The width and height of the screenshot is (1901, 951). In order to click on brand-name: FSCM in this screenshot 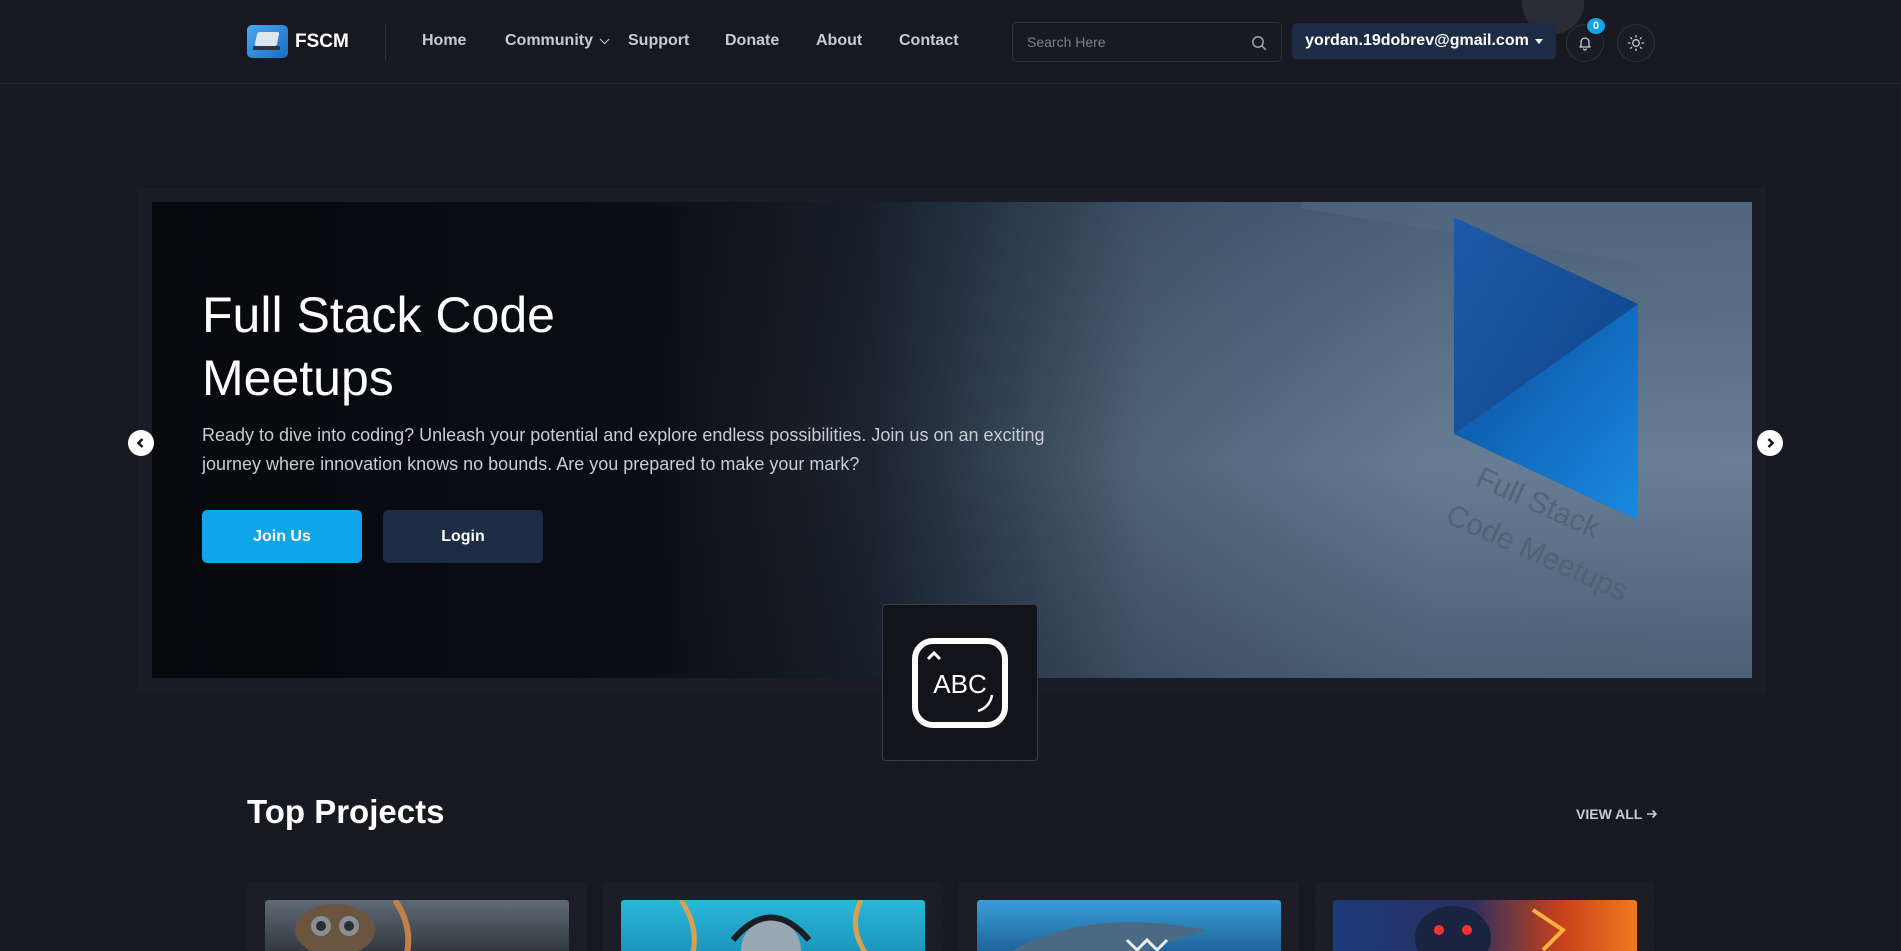, I will do `click(322, 41)`.